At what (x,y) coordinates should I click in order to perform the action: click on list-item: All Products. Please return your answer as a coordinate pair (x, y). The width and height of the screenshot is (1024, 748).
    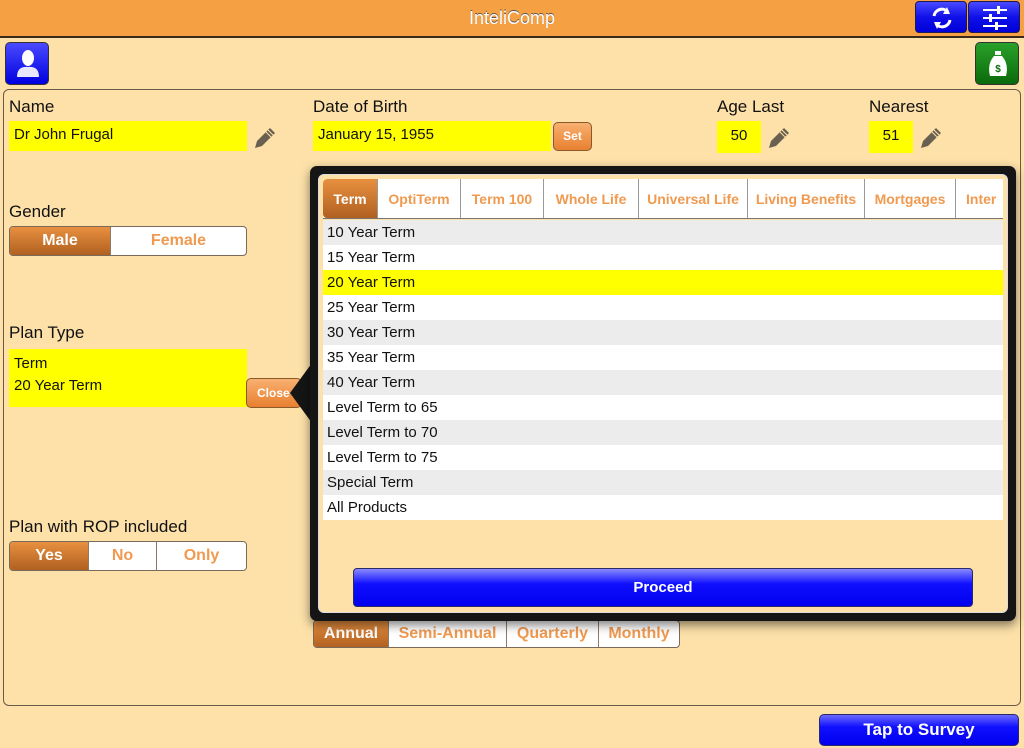
    Looking at the image, I should click on (663, 507).